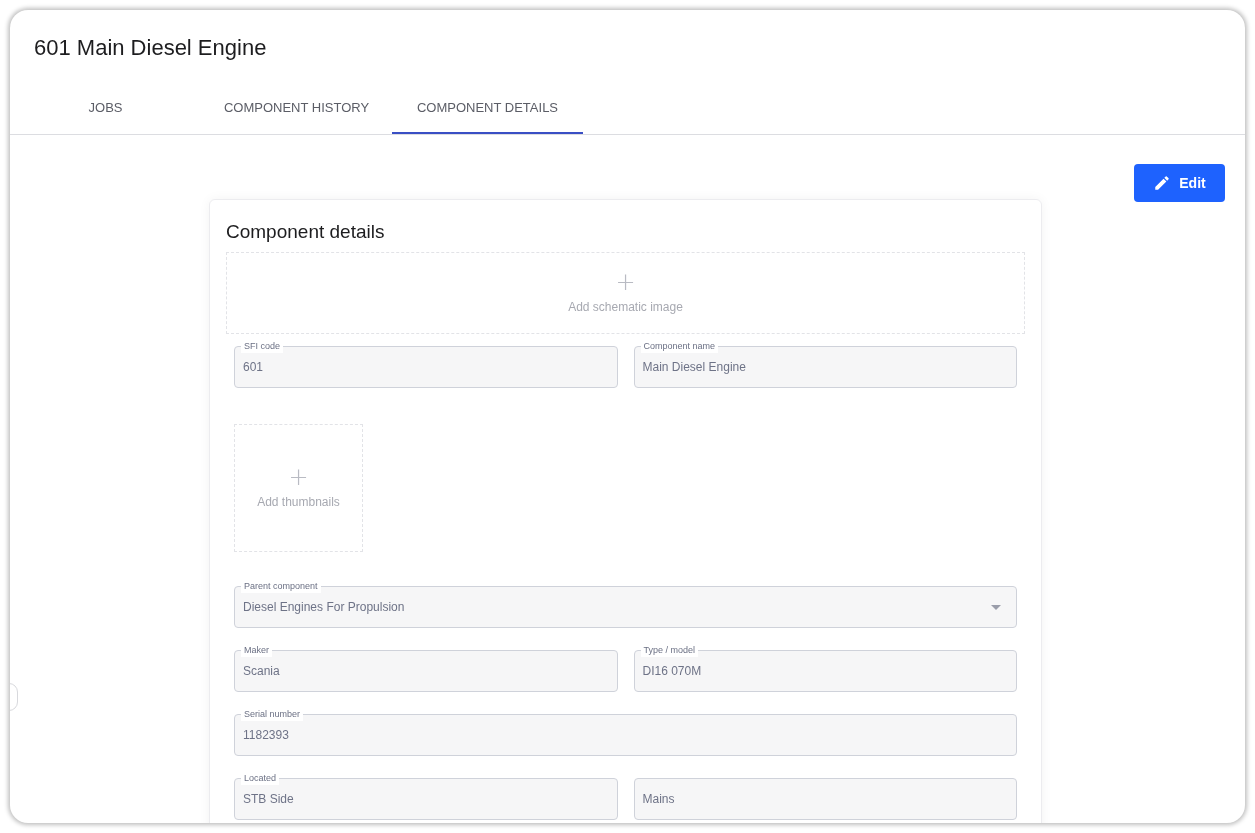  Describe the element at coordinates (996, 607) in the screenshot. I see `caret-icon` at that location.